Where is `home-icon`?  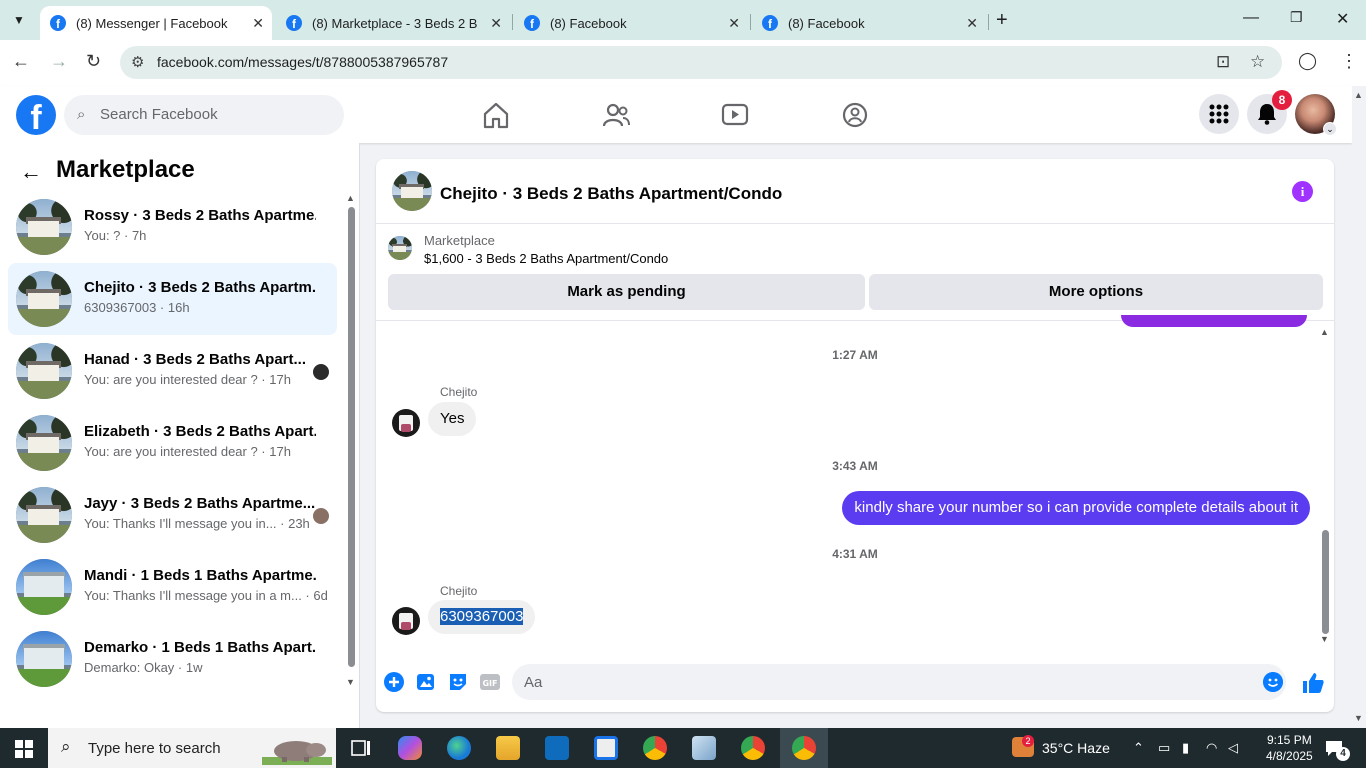
home-icon is located at coordinates (496, 115).